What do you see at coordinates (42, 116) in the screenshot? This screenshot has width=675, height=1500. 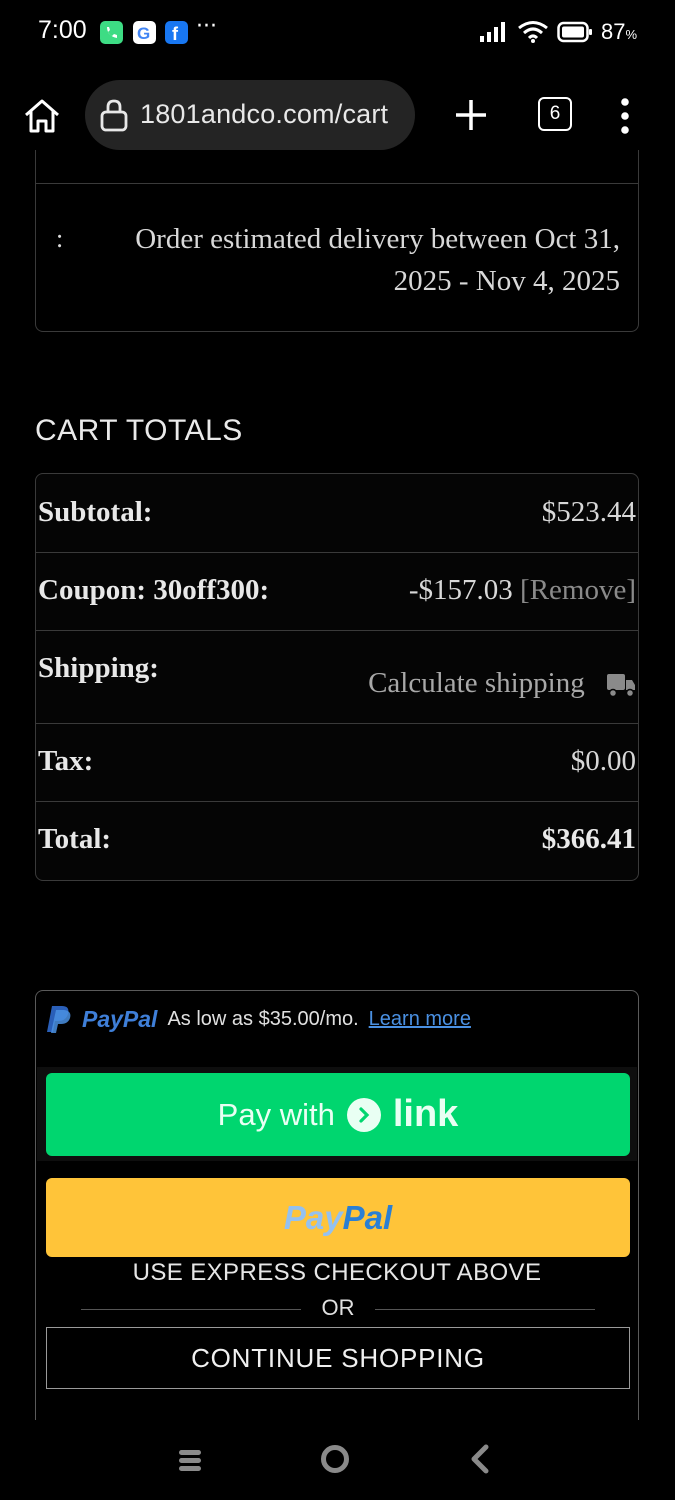 I see `home-icon` at bounding box center [42, 116].